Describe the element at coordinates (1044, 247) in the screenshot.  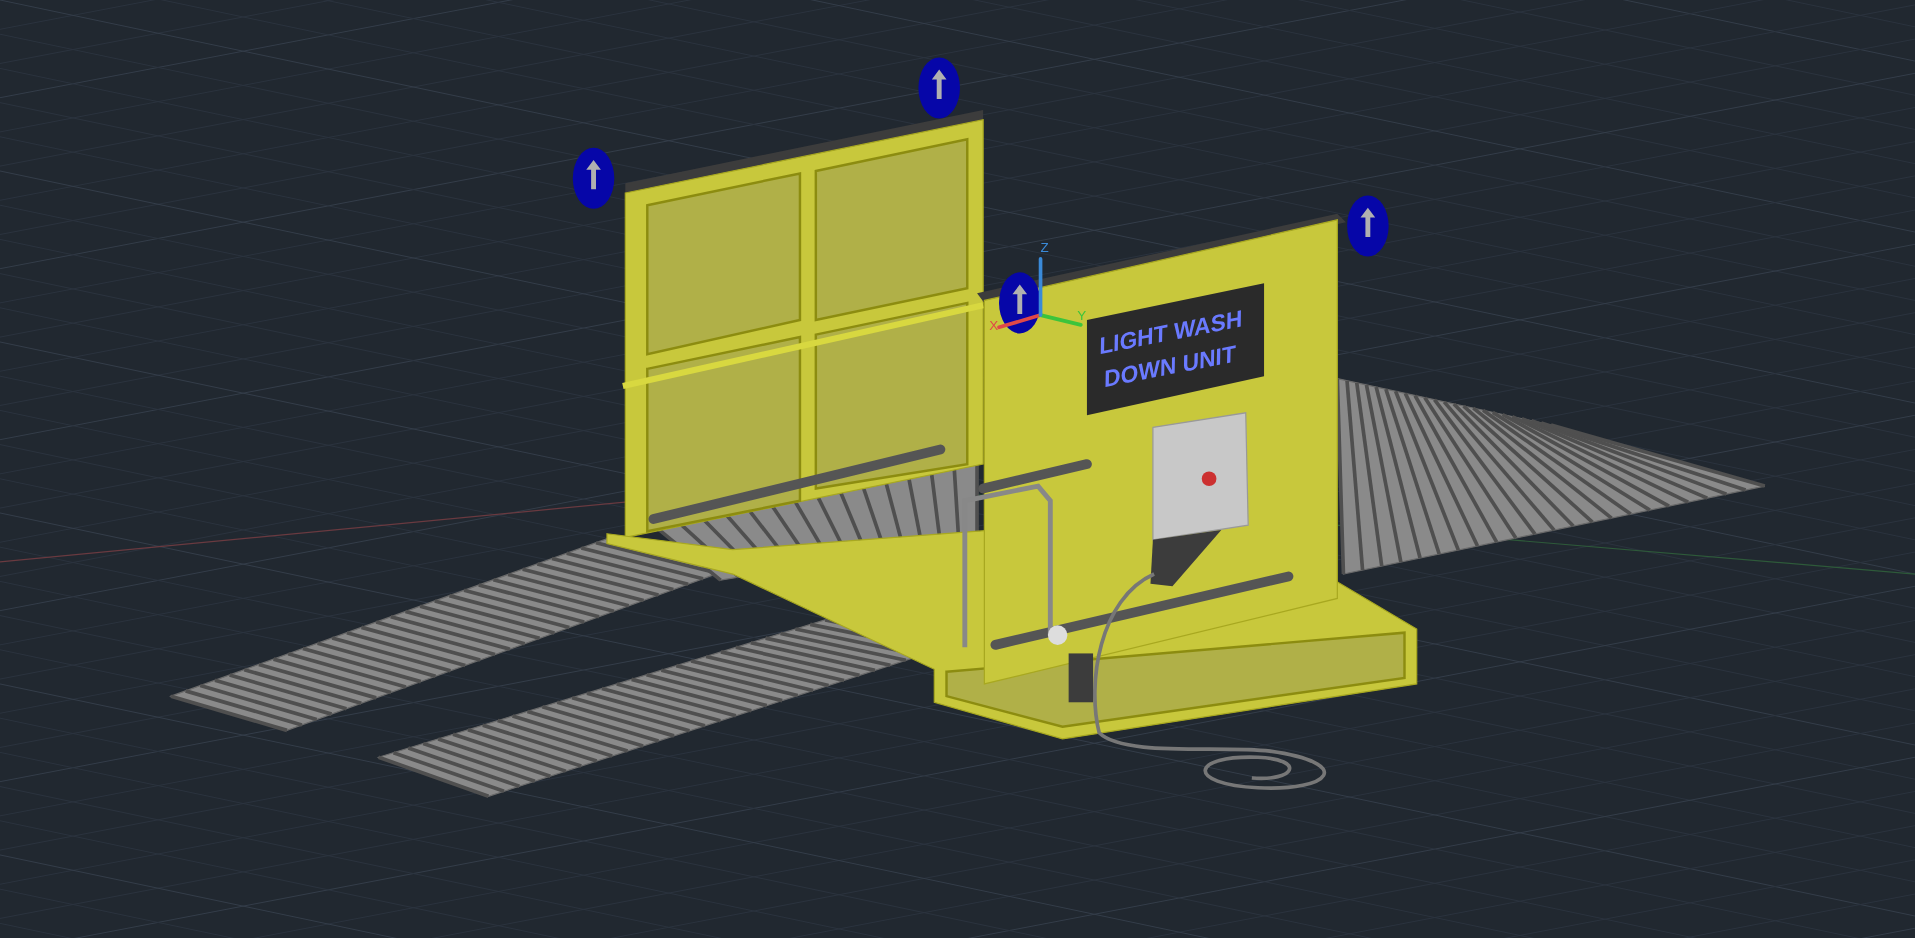
I see `axis-label: Z` at that location.